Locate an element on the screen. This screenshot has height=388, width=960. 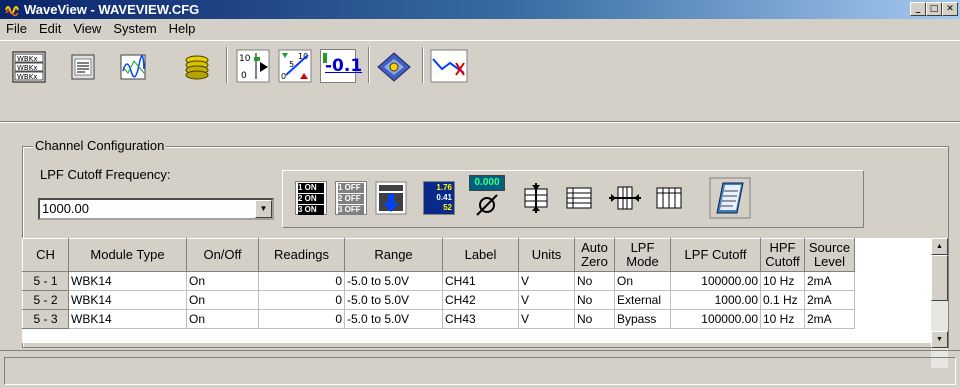
readings-icon: 1.76 0.41 52 is located at coordinates (439, 198).